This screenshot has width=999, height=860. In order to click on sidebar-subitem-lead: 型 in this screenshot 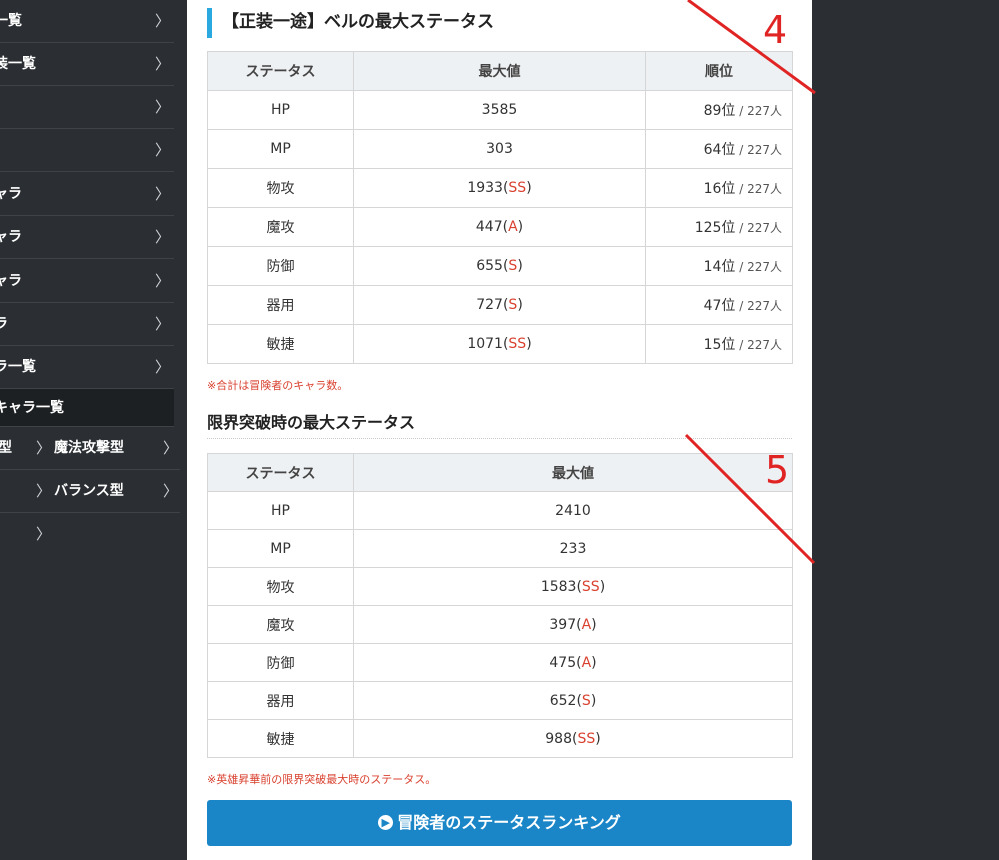, I will do `click(6, 448)`.